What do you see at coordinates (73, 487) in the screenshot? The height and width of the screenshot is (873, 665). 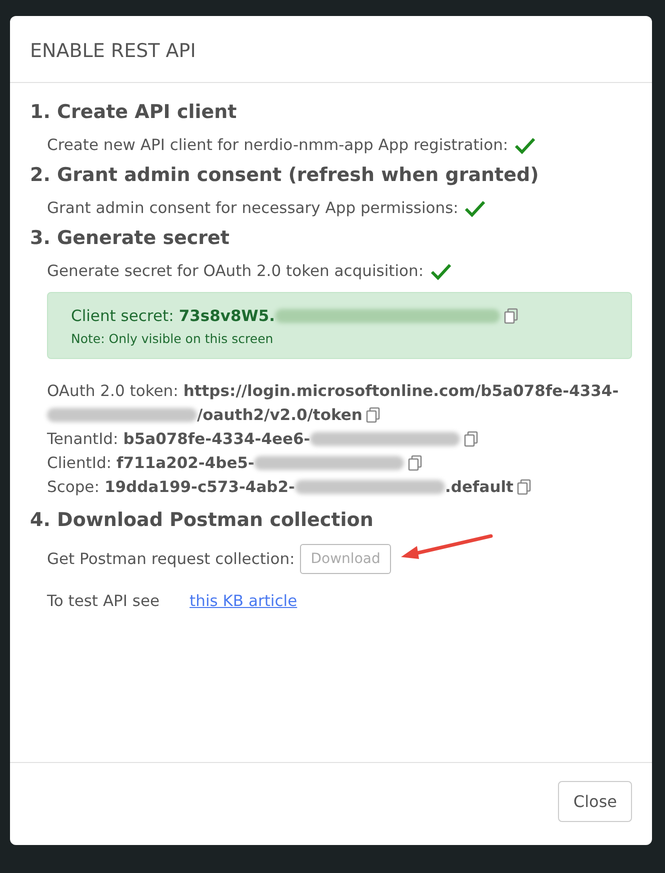 I see `detail-label: Scope:` at bounding box center [73, 487].